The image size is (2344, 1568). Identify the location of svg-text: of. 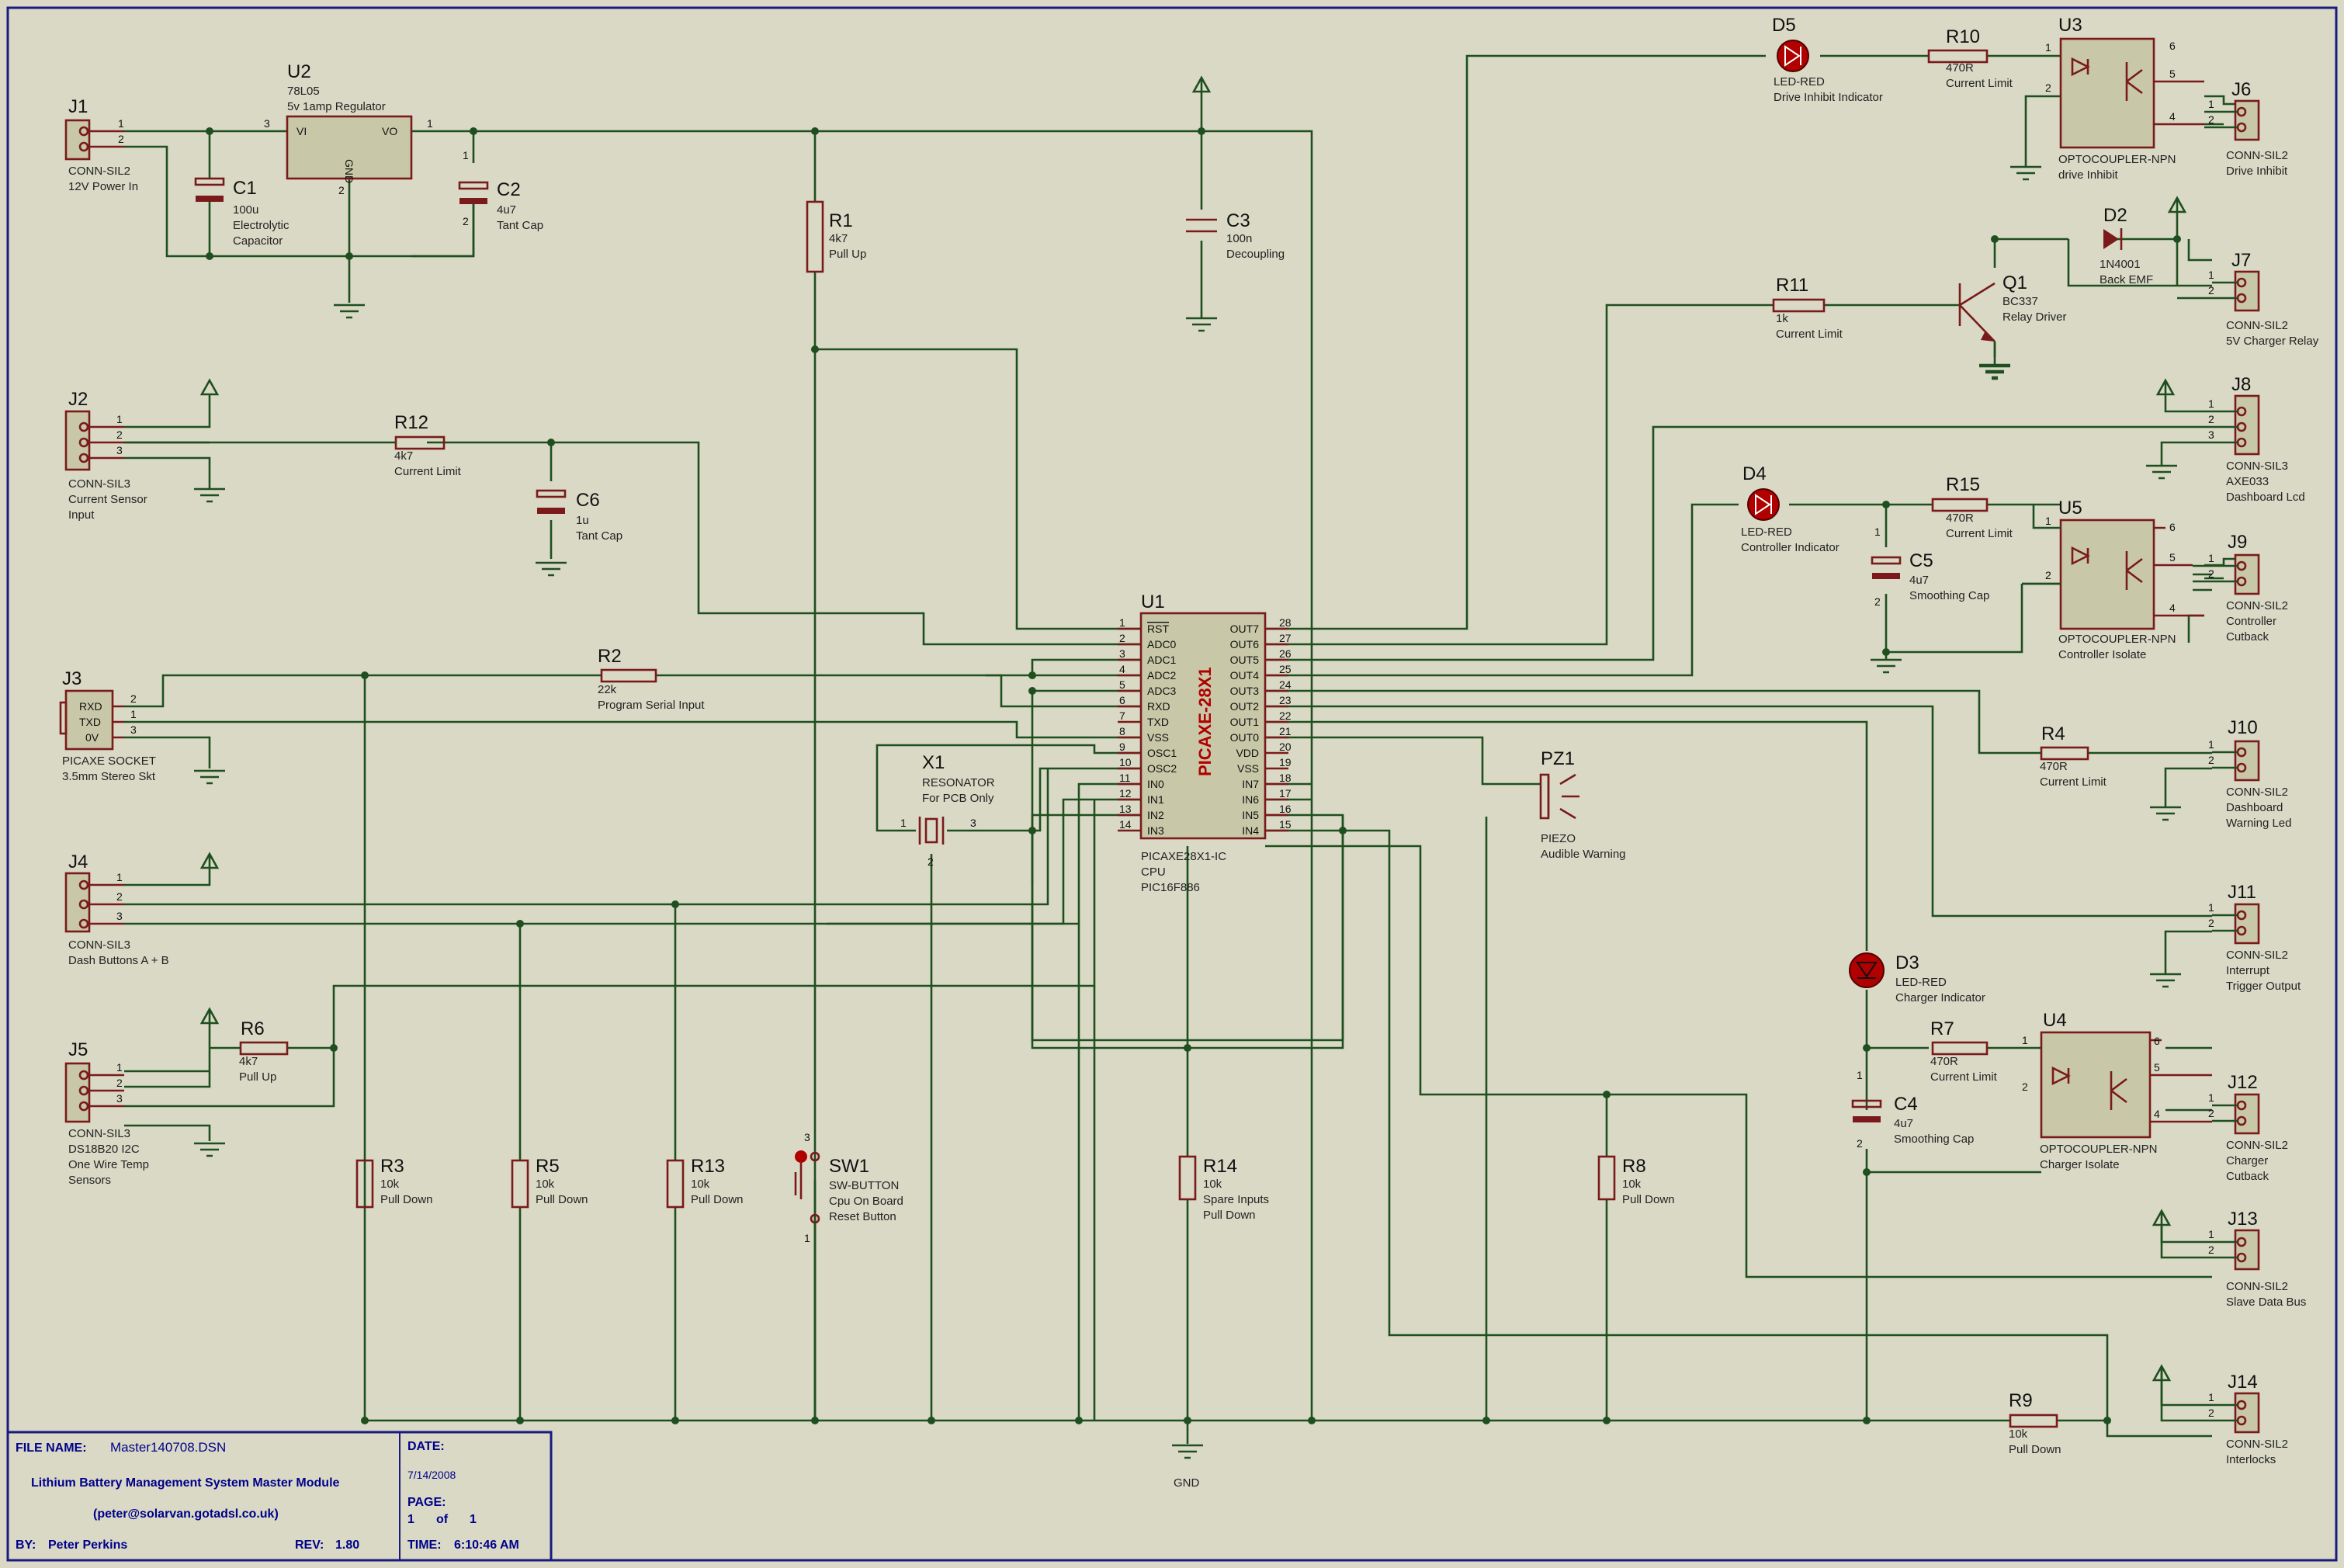
(442, 1519).